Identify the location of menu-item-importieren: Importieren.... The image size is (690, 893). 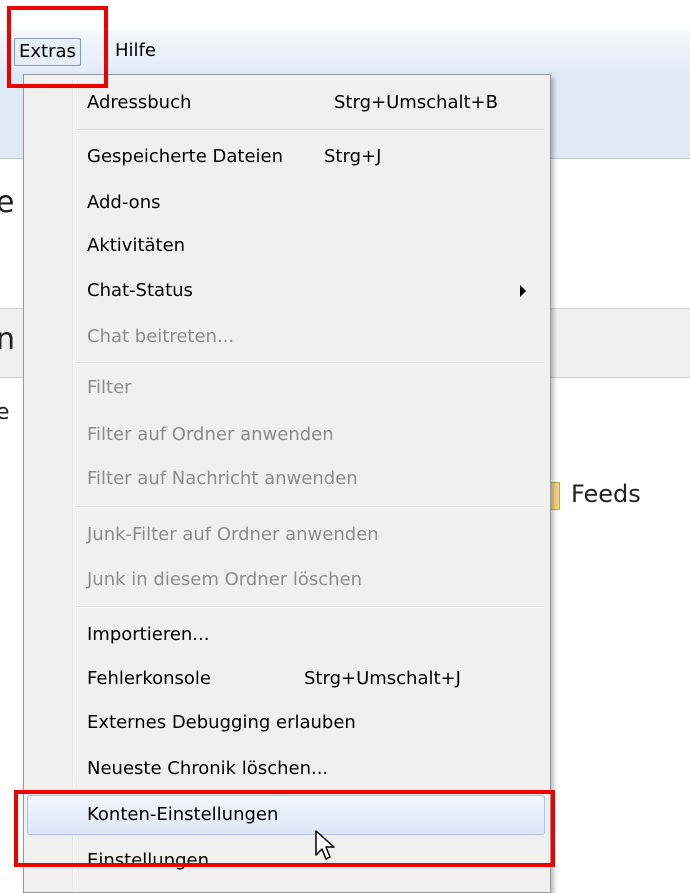
(286, 635).